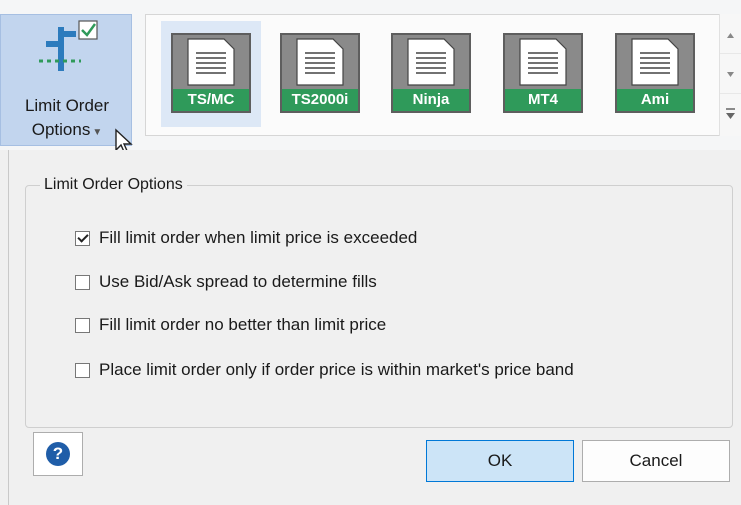 This screenshot has height=505, width=741. I want to click on group-title: Limit Order Options, so click(113, 184).